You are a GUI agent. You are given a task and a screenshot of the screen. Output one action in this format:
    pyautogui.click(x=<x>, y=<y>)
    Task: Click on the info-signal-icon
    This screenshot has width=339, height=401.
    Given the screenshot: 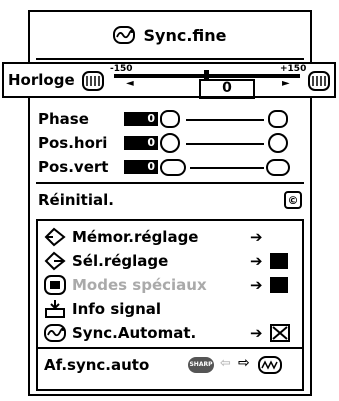 What is the action you would take?
    pyautogui.click(x=55, y=309)
    